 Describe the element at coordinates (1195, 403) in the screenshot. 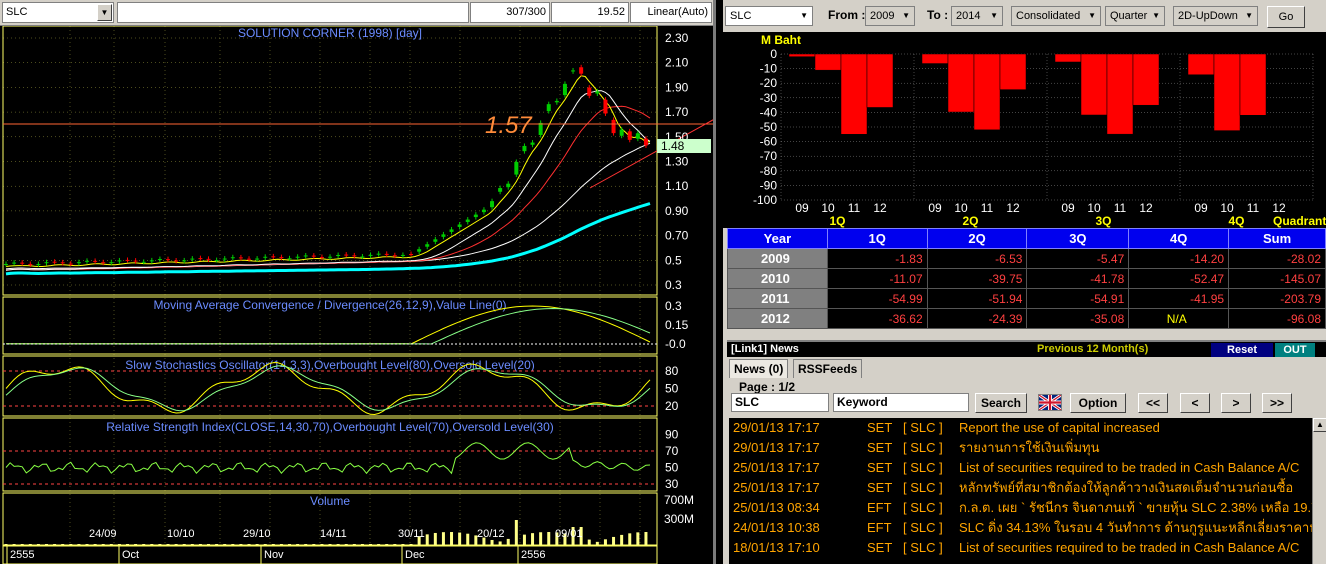

I see `prev-page-button: <` at that location.